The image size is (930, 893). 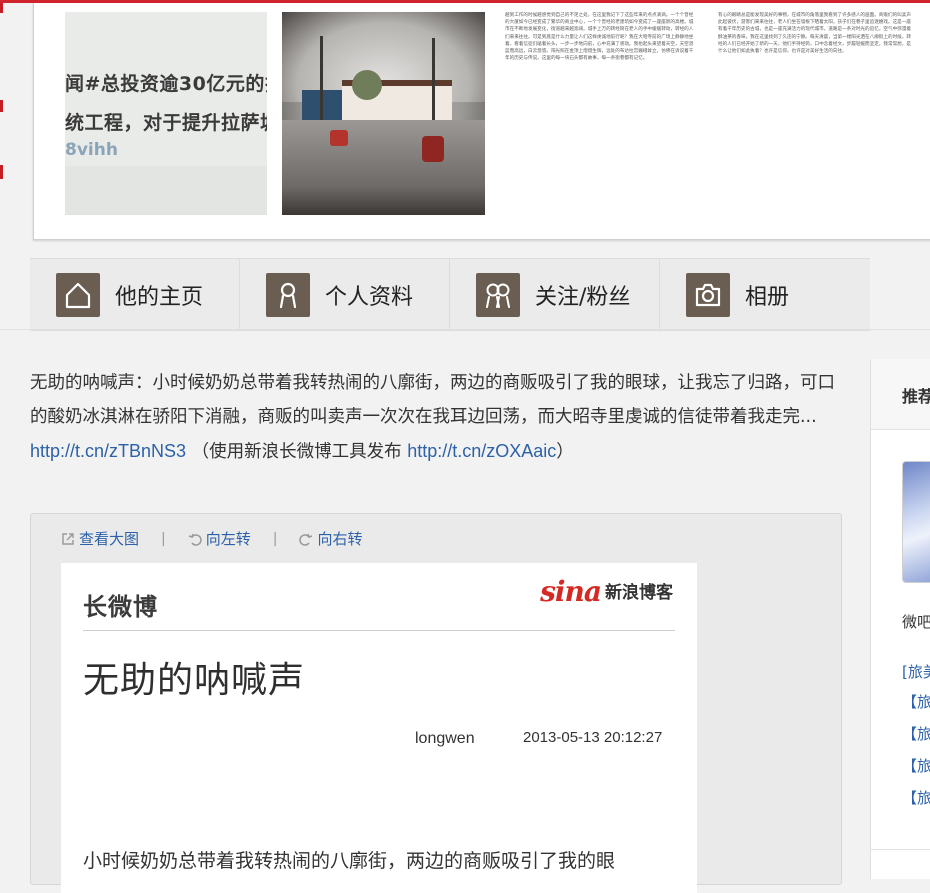 What do you see at coordinates (194, 680) in the screenshot?
I see `article-title: 无助的呐喊声` at bounding box center [194, 680].